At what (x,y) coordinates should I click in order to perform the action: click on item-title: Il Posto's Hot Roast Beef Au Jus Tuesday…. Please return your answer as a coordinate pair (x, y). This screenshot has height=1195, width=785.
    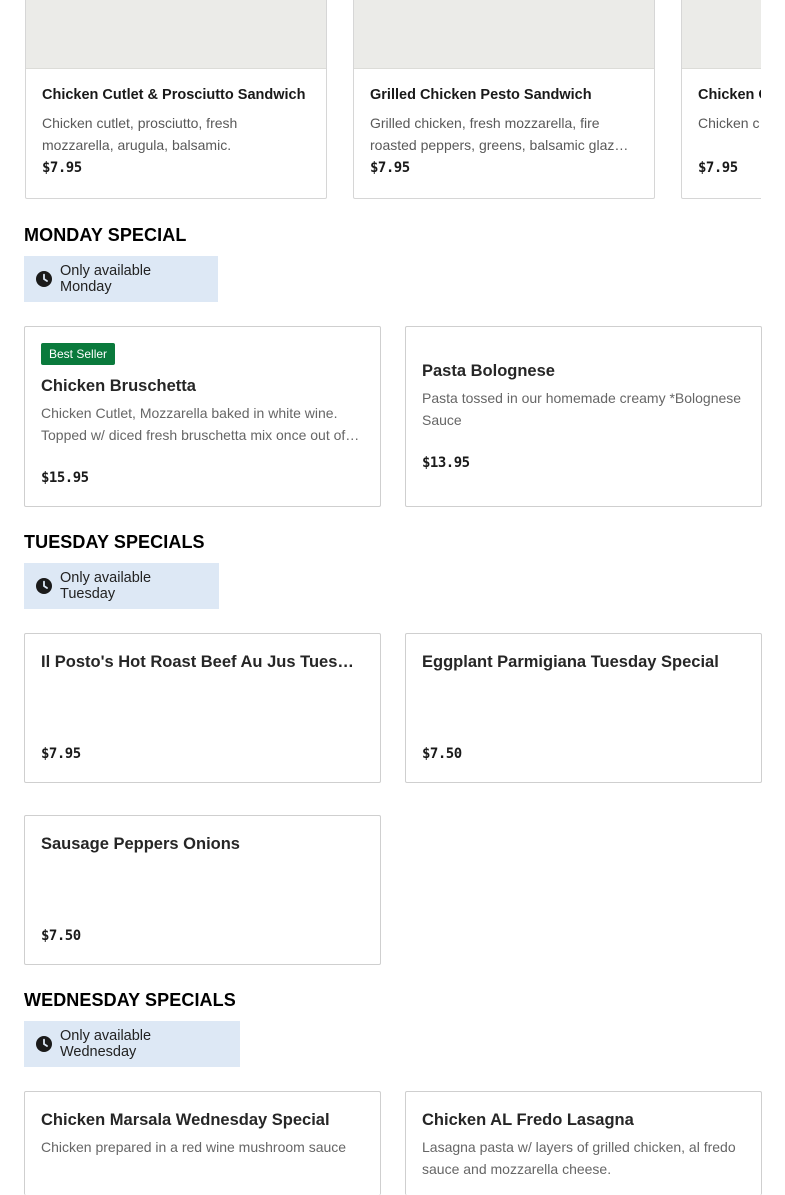
    Looking at the image, I should click on (200, 662).